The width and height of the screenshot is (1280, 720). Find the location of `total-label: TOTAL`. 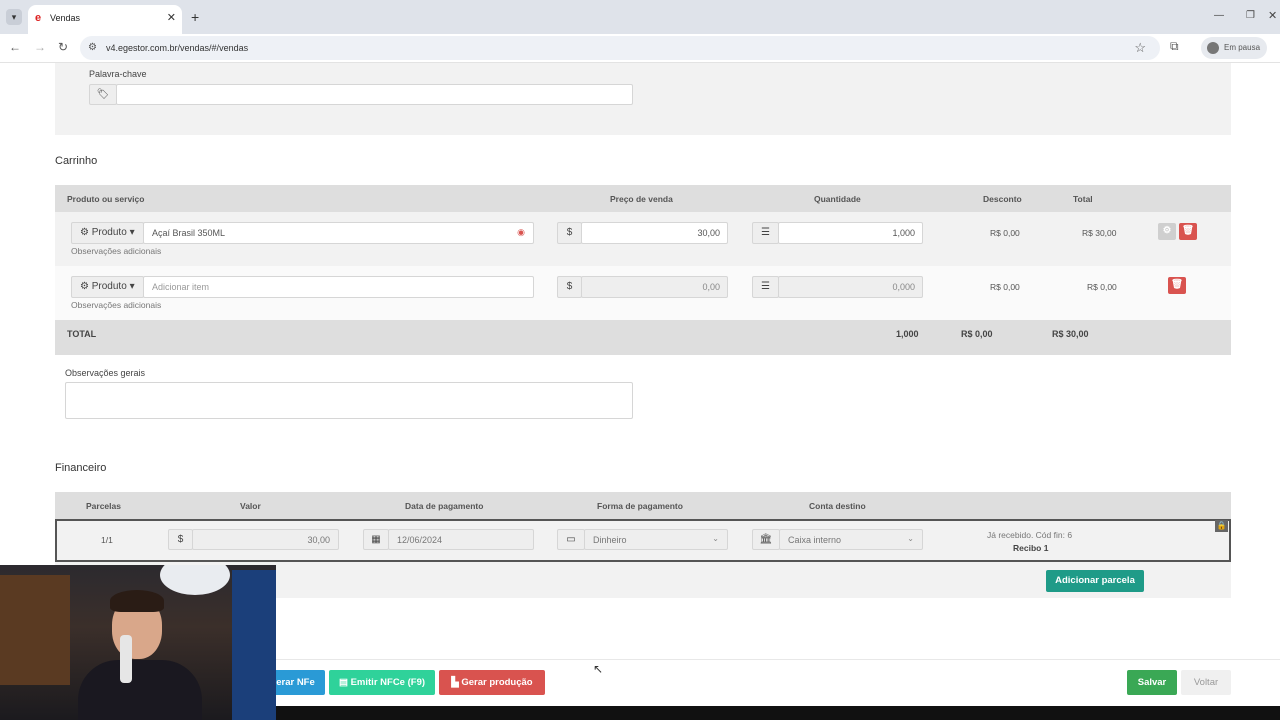

total-label: TOTAL is located at coordinates (82, 334).